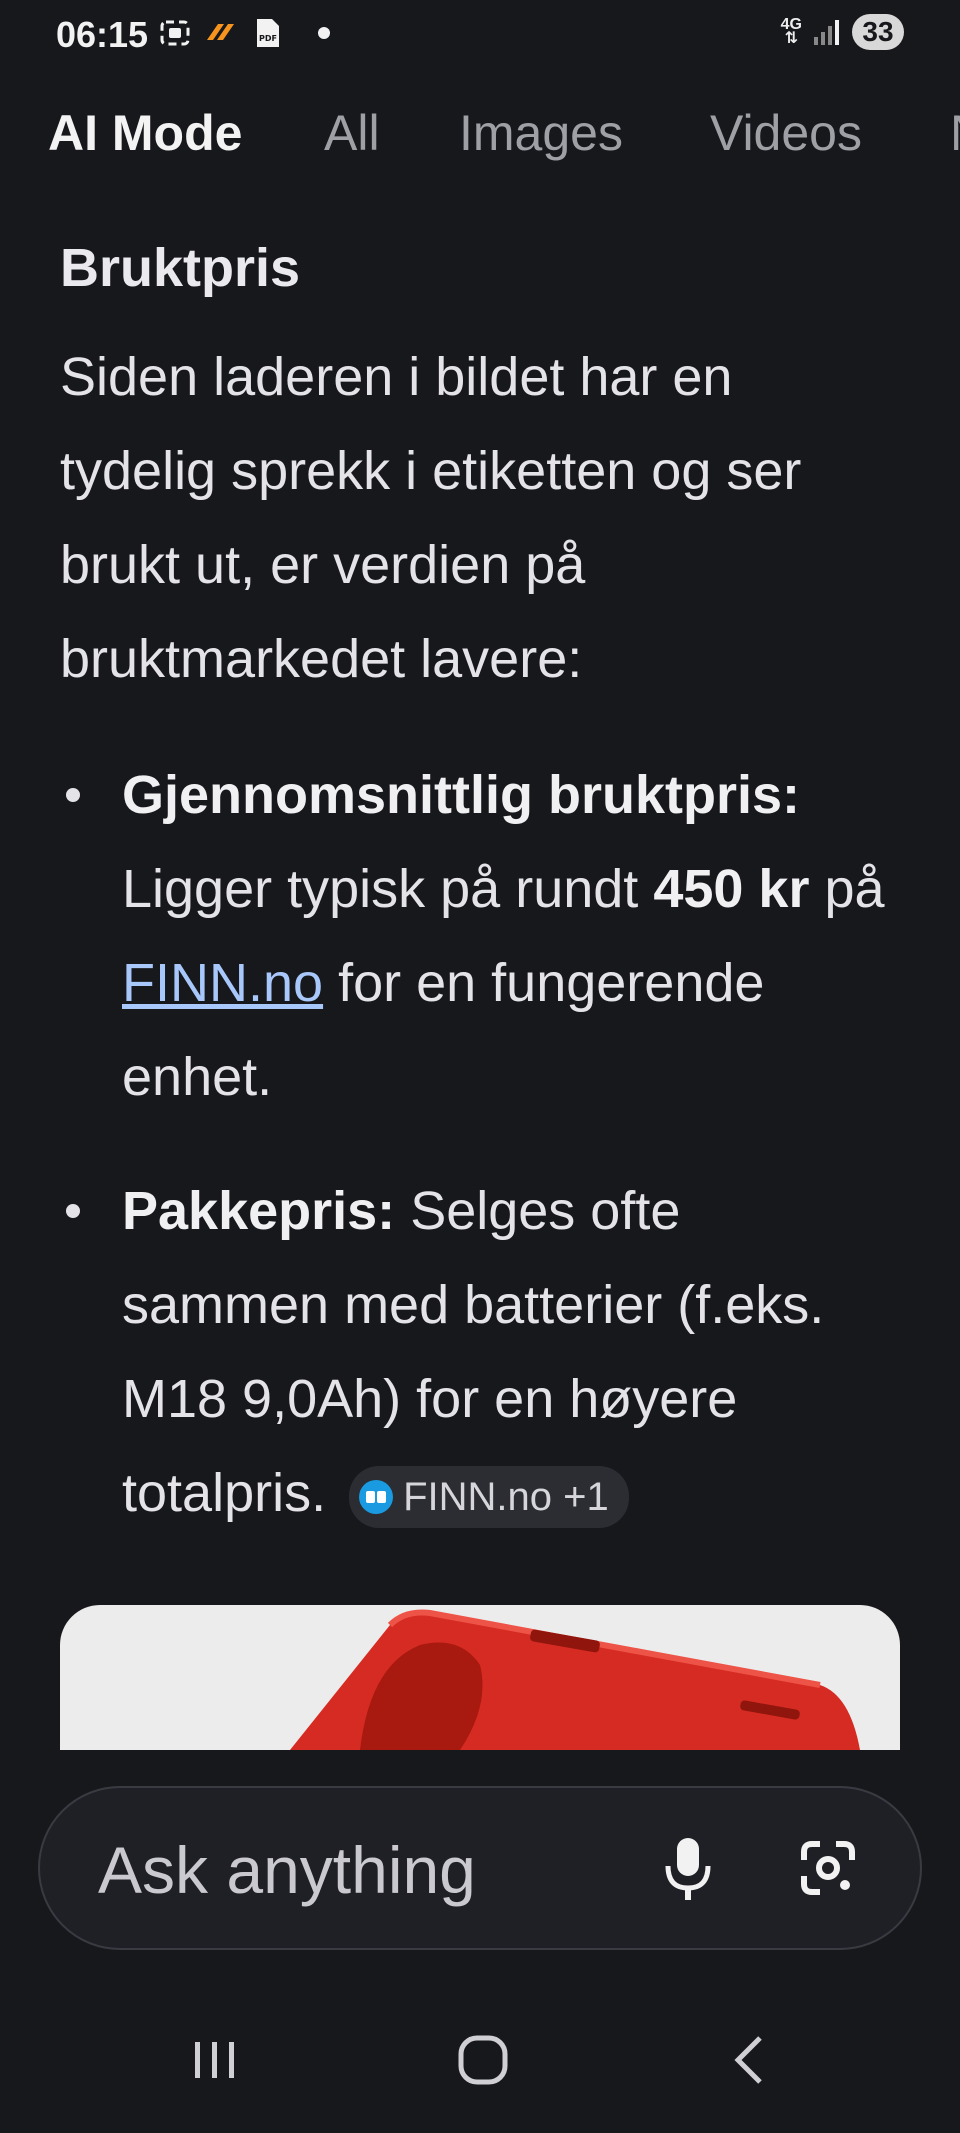 The height and width of the screenshot is (2133, 960). I want to click on recent-apps-icon, so click(215, 2060).